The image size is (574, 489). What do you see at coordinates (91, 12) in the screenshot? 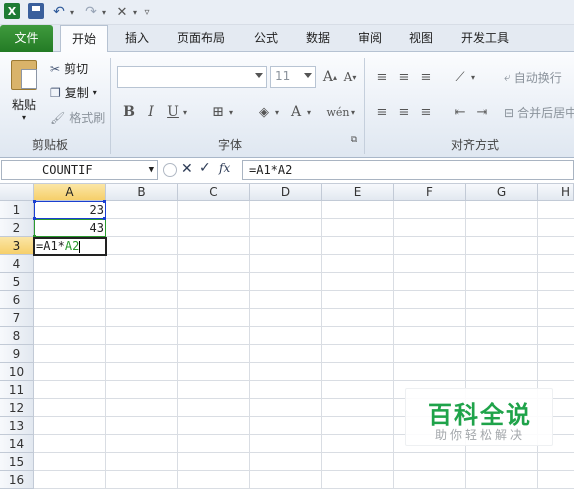
I see `redo-icon: ↷` at bounding box center [91, 12].